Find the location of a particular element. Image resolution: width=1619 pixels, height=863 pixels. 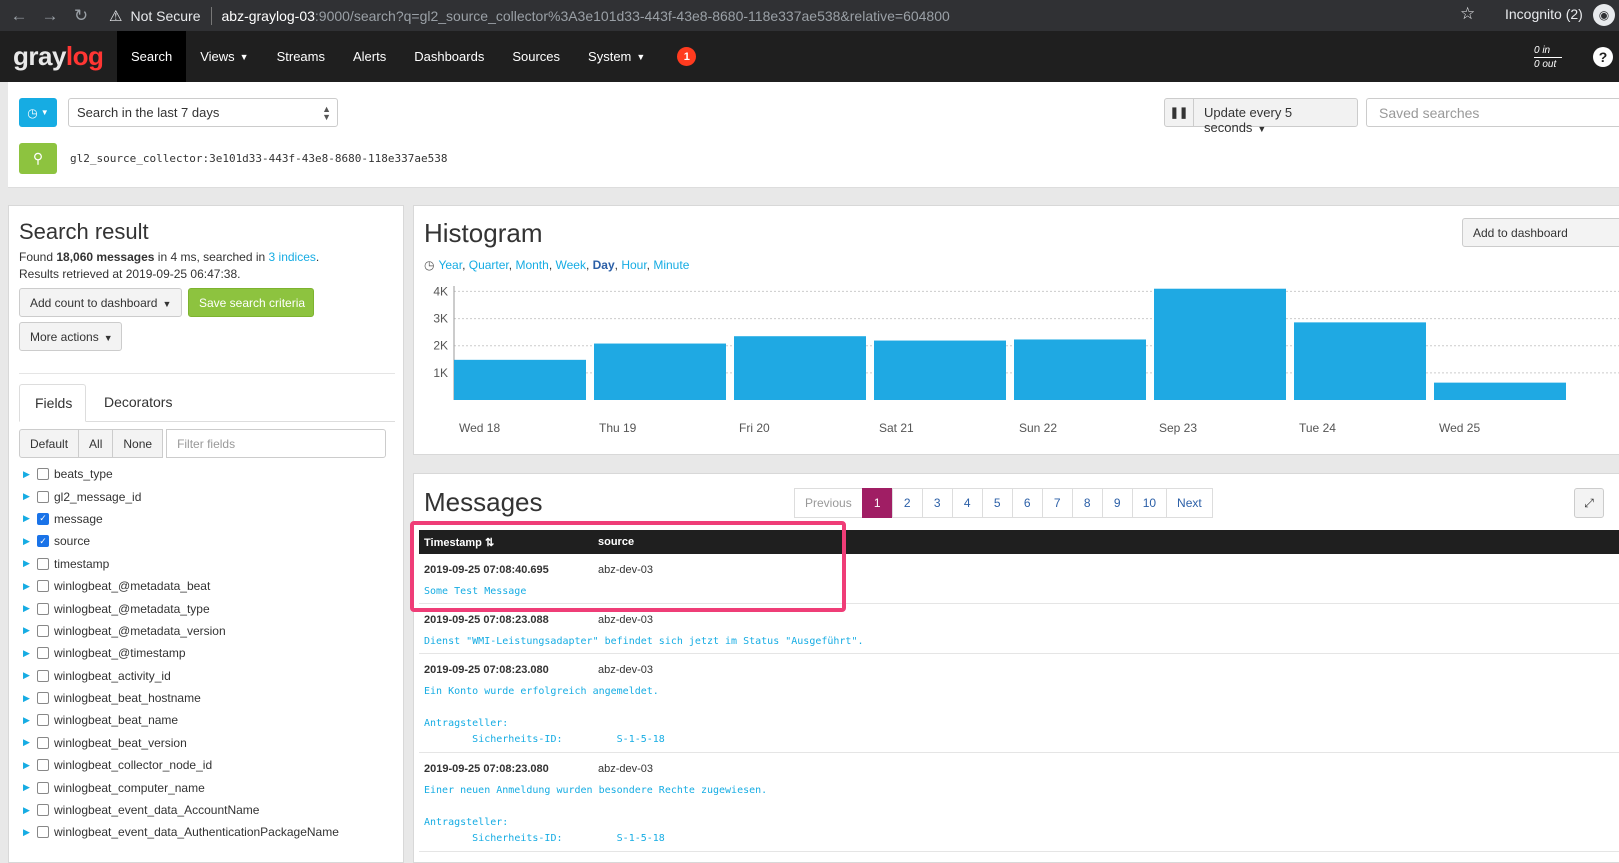

field-row: ▶ winlogbeat_@metadata_version is located at coordinates (208, 631).